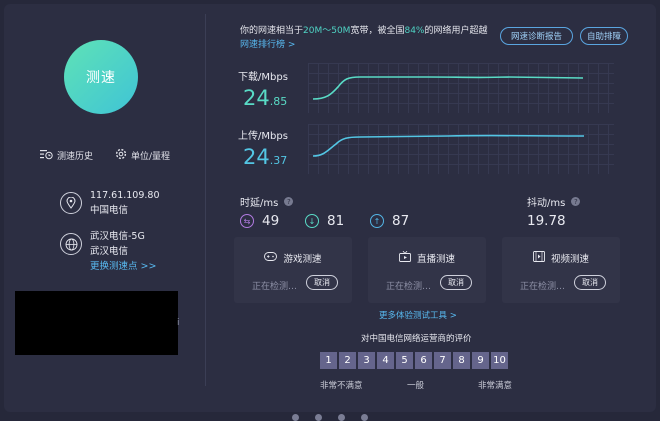  Describe the element at coordinates (389, 221) in the screenshot. I see `latency-up: ↑ 87` at that location.